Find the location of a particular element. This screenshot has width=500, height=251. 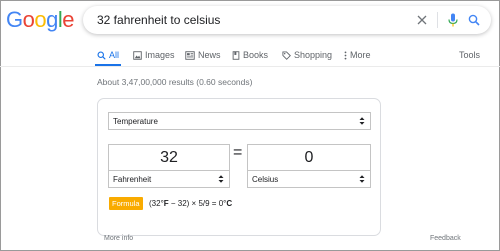

to-unit-select: Celsius is located at coordinates (309, 179).